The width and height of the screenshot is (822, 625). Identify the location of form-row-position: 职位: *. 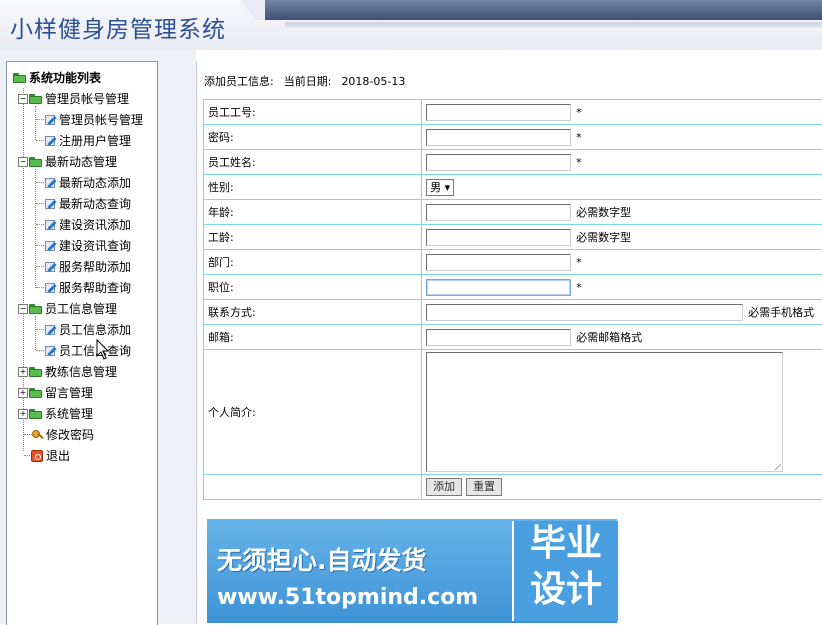
(513, 287).